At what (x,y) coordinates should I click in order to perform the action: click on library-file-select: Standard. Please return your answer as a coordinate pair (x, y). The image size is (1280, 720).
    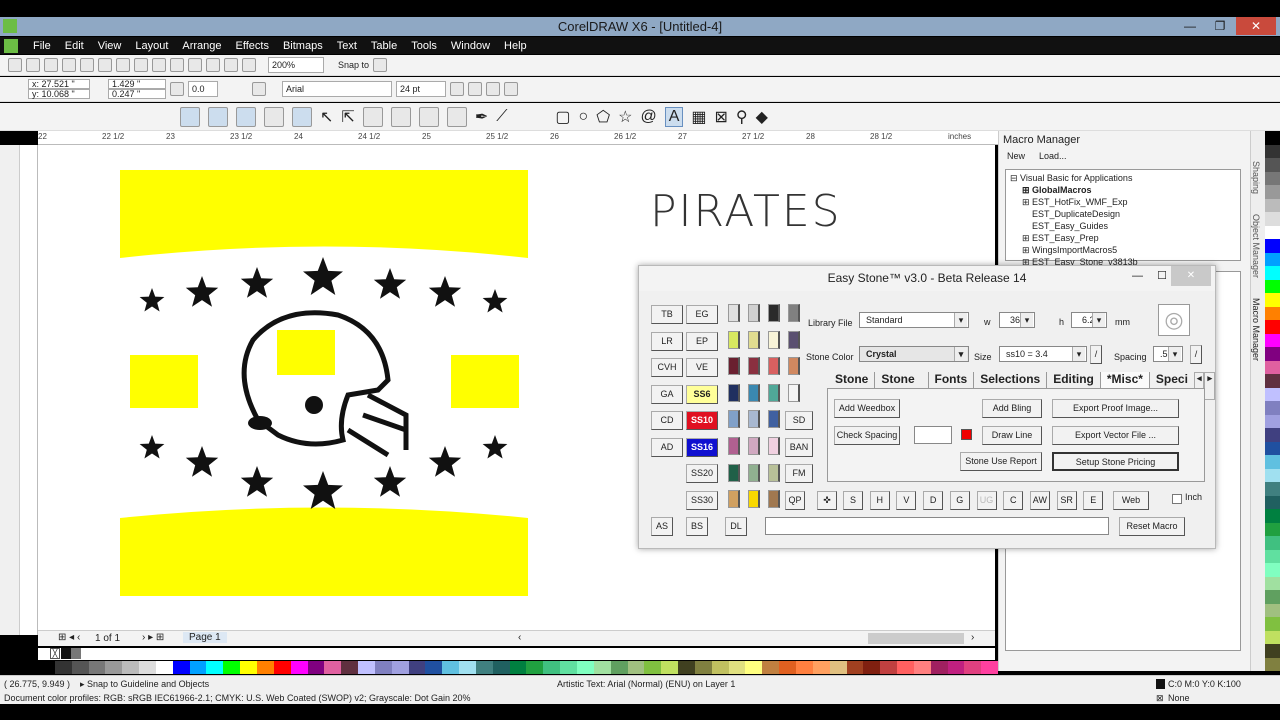
    Looking at the image, I should click on (914, 320).